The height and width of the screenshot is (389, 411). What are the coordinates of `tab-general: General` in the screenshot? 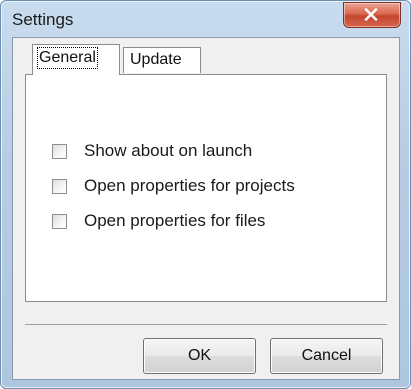 It's located at (76, 59).